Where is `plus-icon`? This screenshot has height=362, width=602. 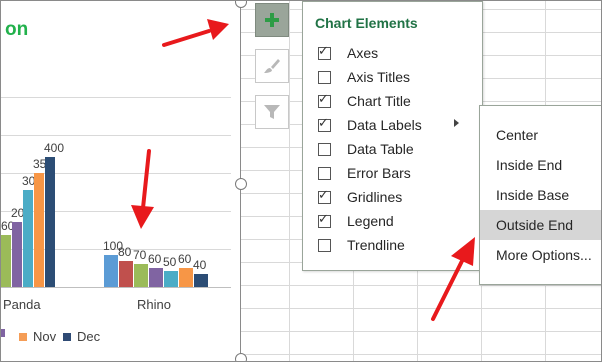 plus-icon is located at coordinates (272, 20).